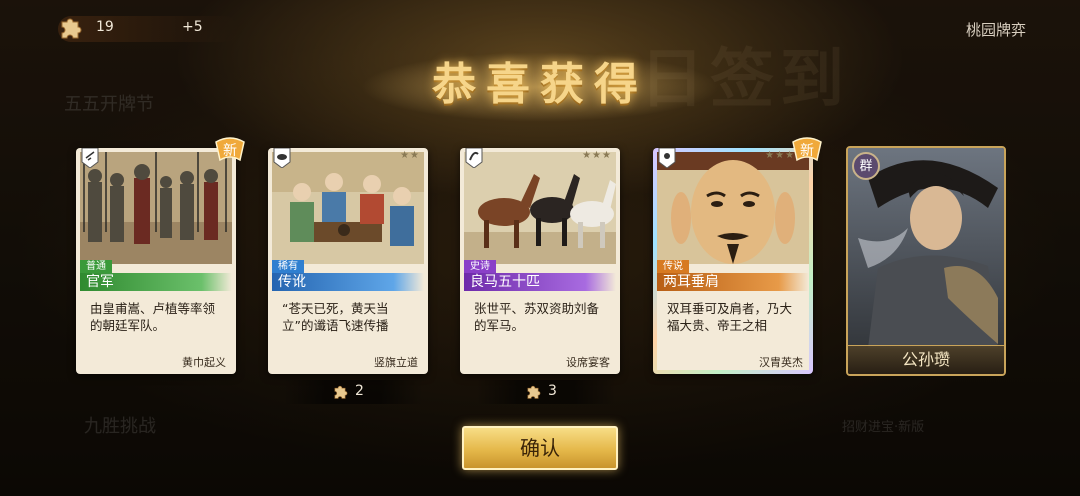 This screenshot has height=496, width=1080. Describe the element at coordinates (148, 29) in the screenshot. I see `puzzle-resource-pill` at that location.